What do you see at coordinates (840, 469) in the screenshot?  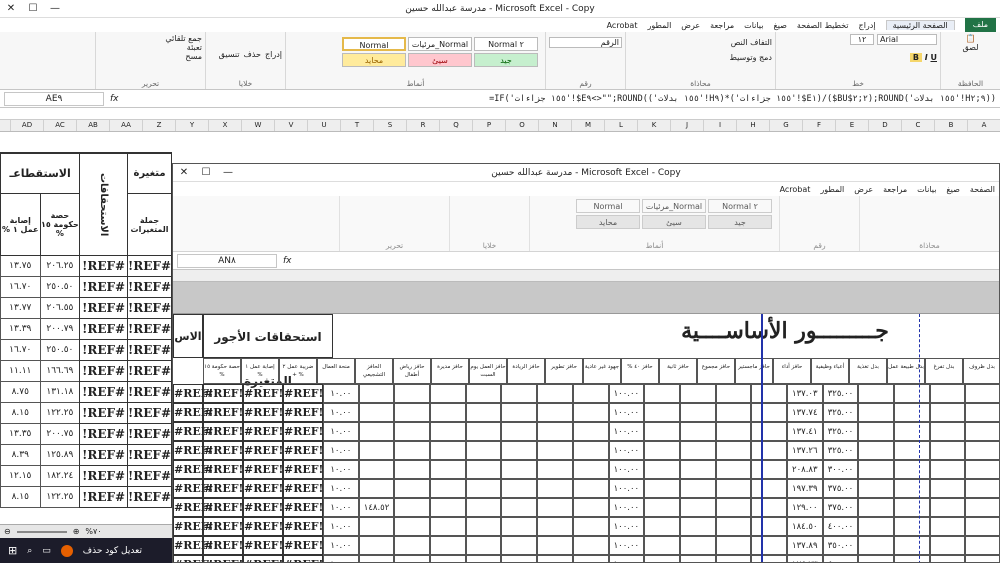 I see `table-cell: ٣٠٠.٠٠` at bounding box center [840, 469].